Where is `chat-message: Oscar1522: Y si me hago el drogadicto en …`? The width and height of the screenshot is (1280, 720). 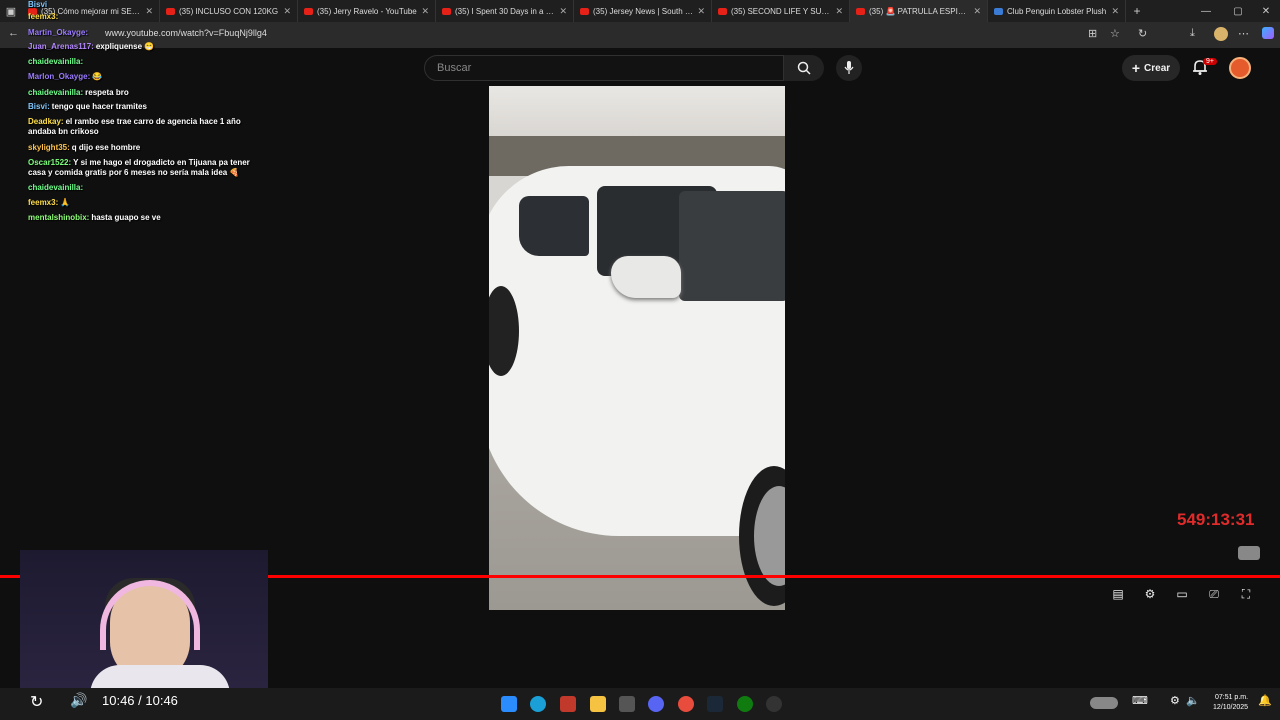
chat-message: Oscar1522: Y si me hago el drogadicto en … is located at coordinates (140, 168).